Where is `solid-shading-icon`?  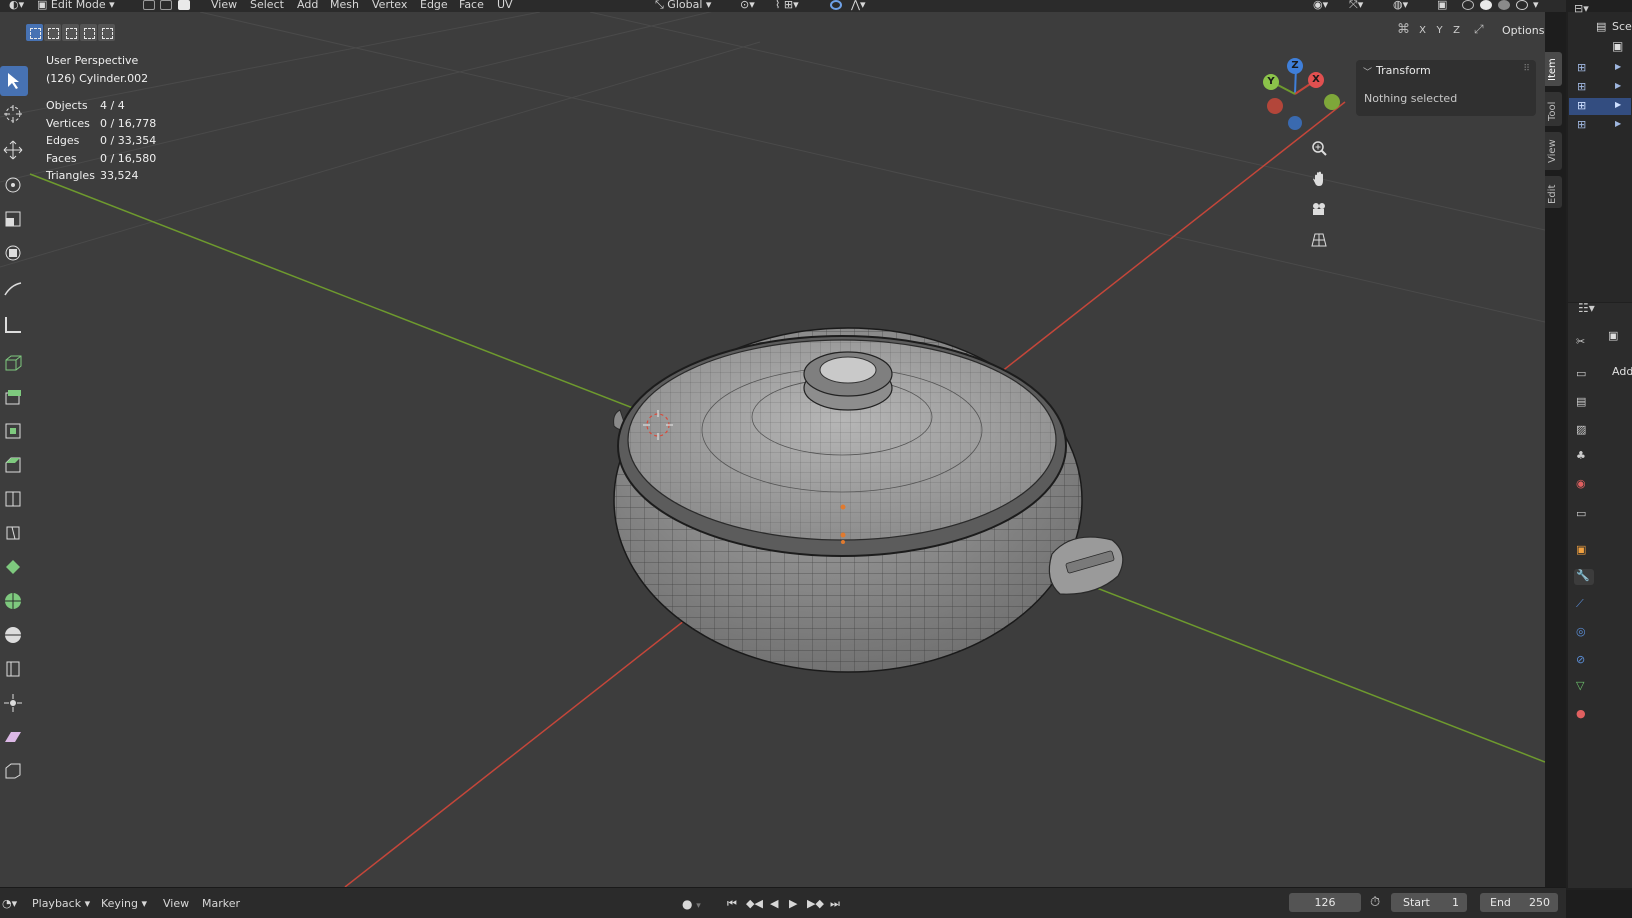 solid-shading-icon is located at coordinates (1486, 5).